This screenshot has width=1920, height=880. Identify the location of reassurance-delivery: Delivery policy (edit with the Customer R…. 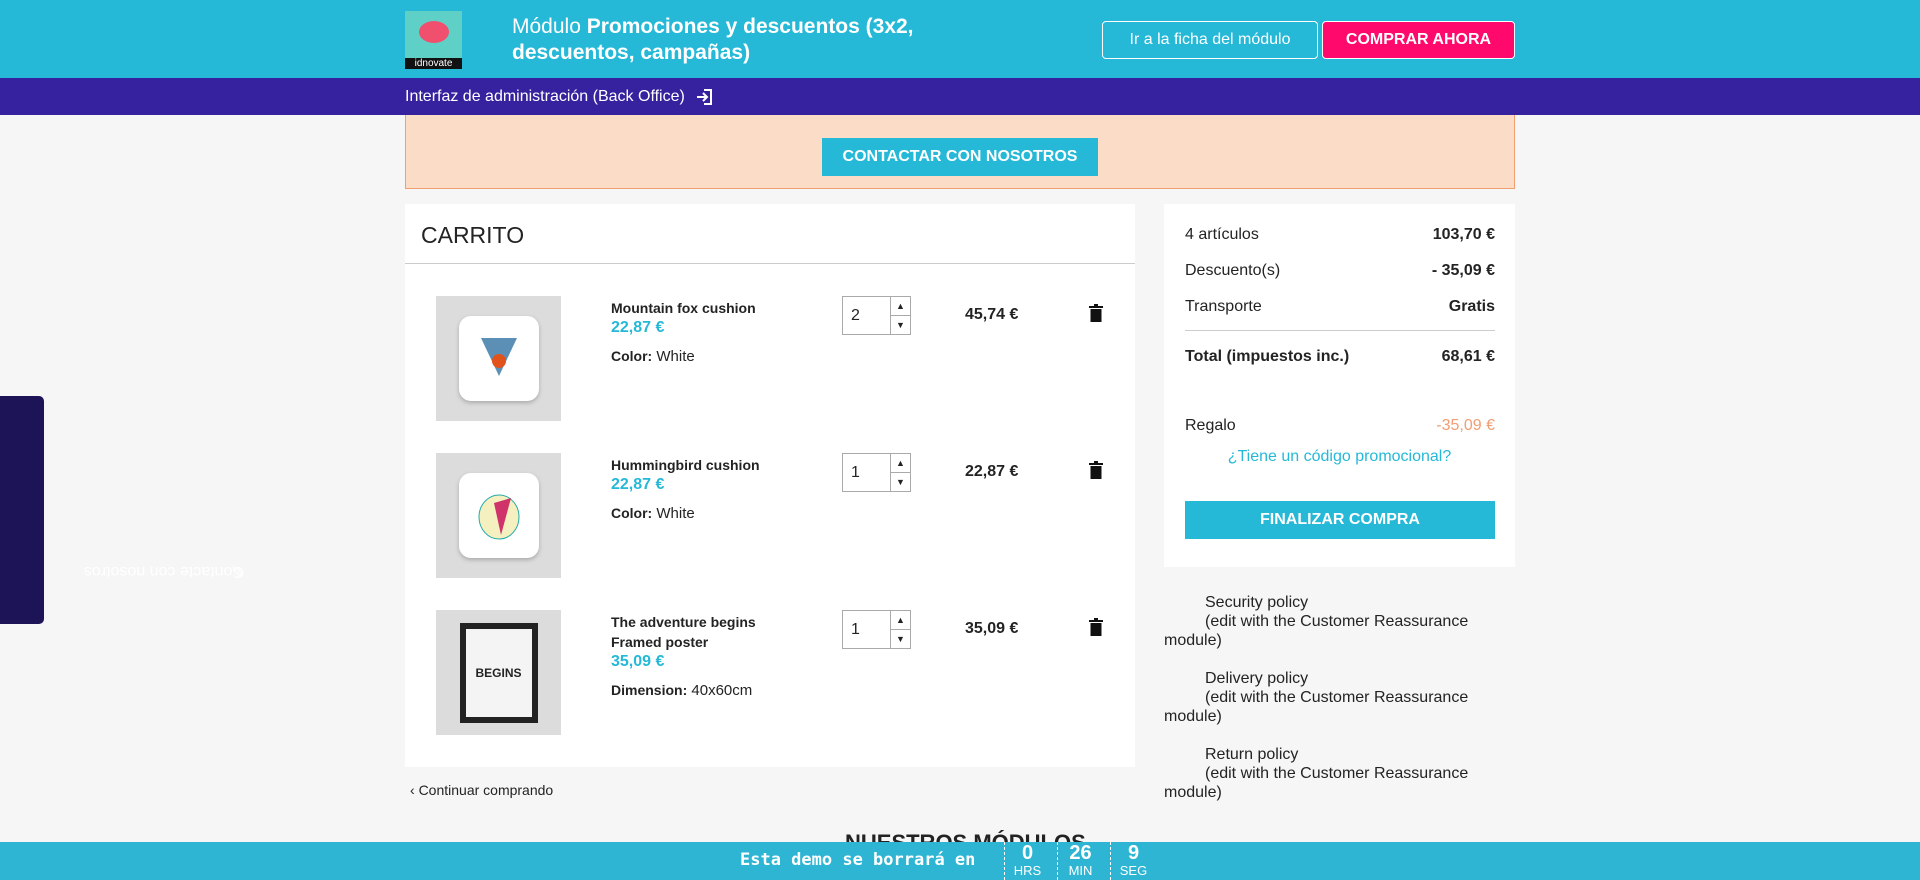
(1316, 697).